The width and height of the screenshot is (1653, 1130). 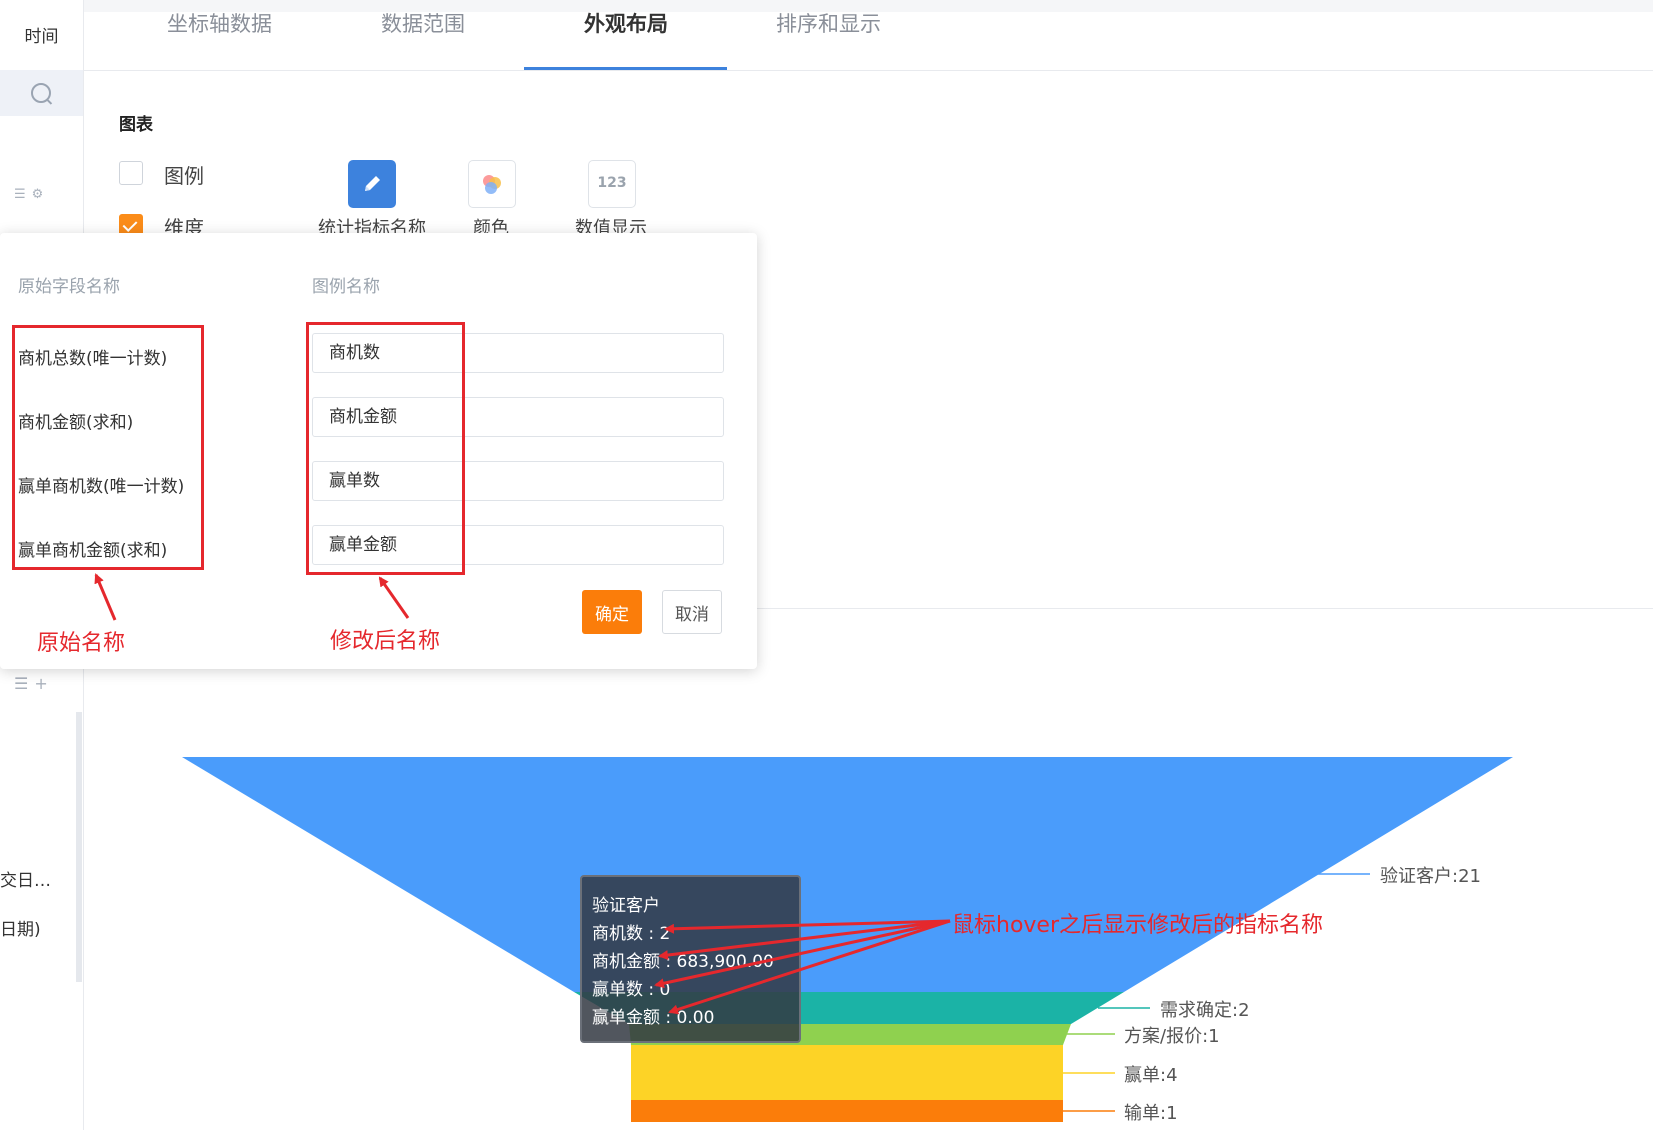 I want to click on annotation-hover-note: 鼠标hover之后显示修改后的指标名称, so click(x=1138, y=925).